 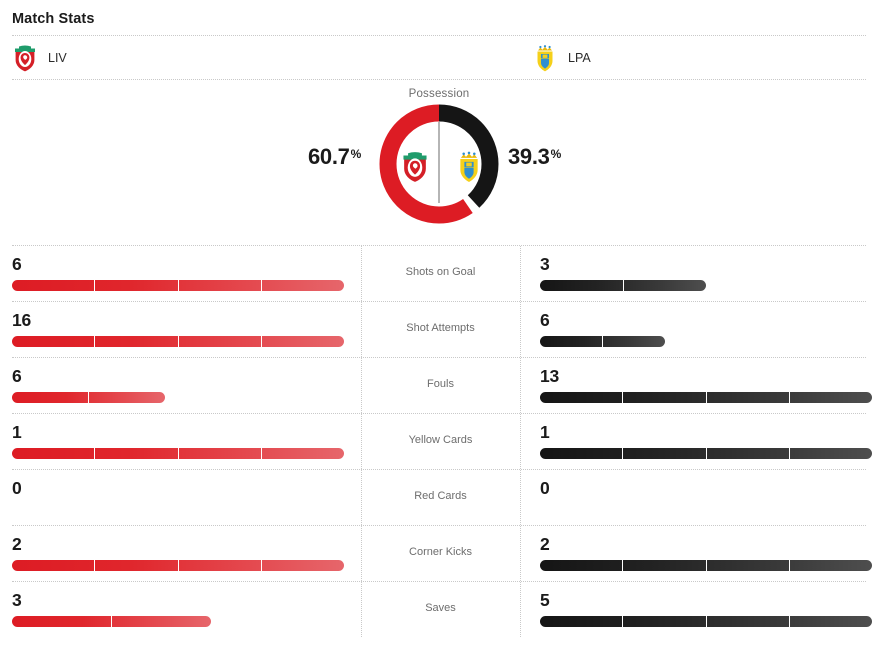 I want to click on stat-label: Saves, so click(x=440, y=608).